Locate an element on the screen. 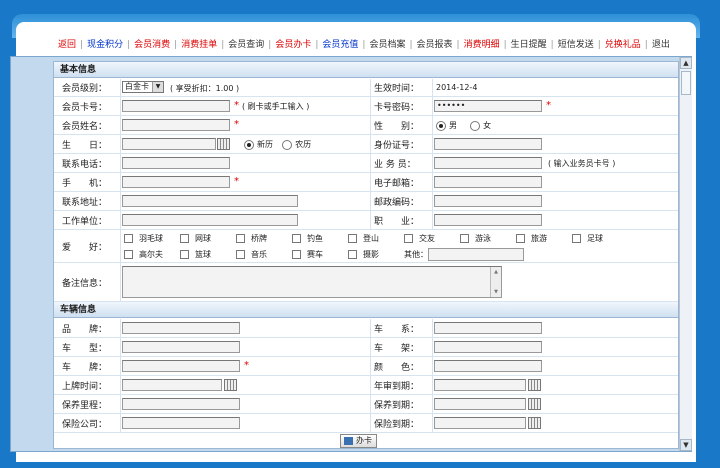 Image resolution: width=720 pixels, height=468 pixels. remark-scrollbar: ▲ ▼ is located at coordinates (495, 282).